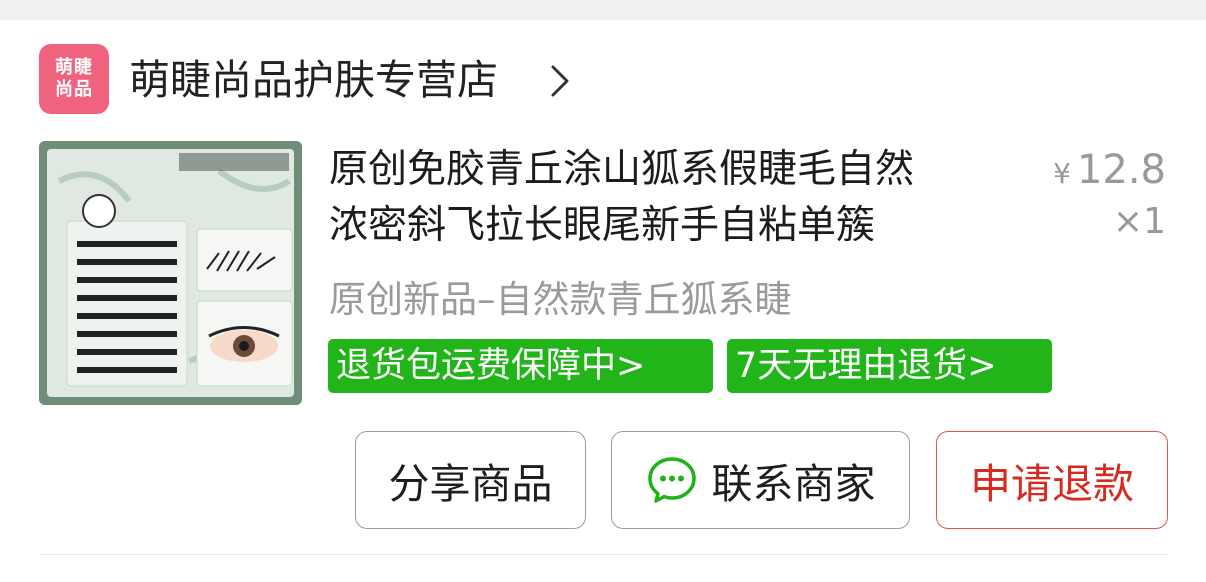 This screenshot has height=582, width=1206. What do you see at coordinates (889, 366) in the screenshot?
I see `seven-day-return-badge: 7天无理由退货>` at bounding box center [889, 366].